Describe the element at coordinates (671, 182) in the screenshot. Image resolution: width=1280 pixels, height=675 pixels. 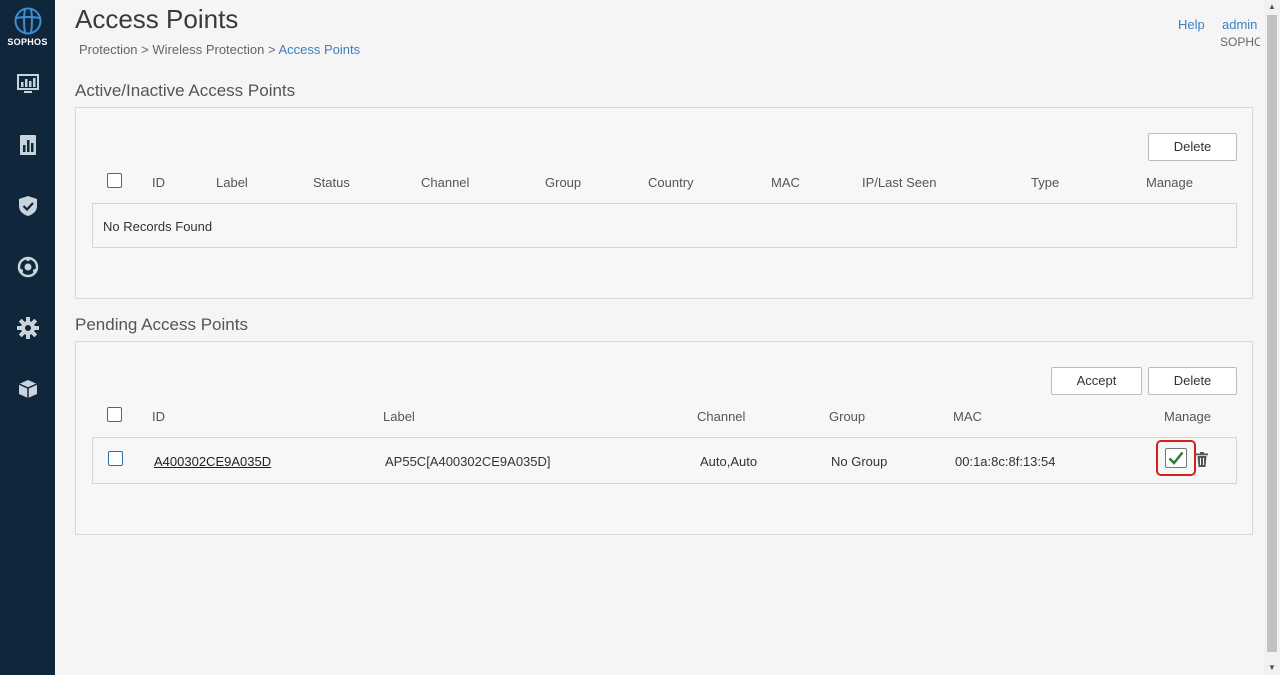
I see `column-header-country: Country` at that location.